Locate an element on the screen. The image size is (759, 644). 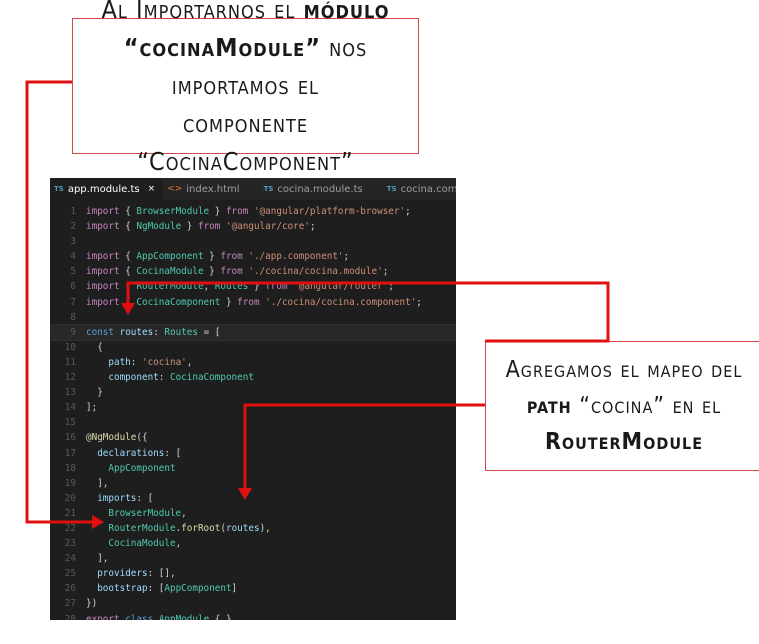
code-text: declarations: [ is located at coordinates (139, 453).